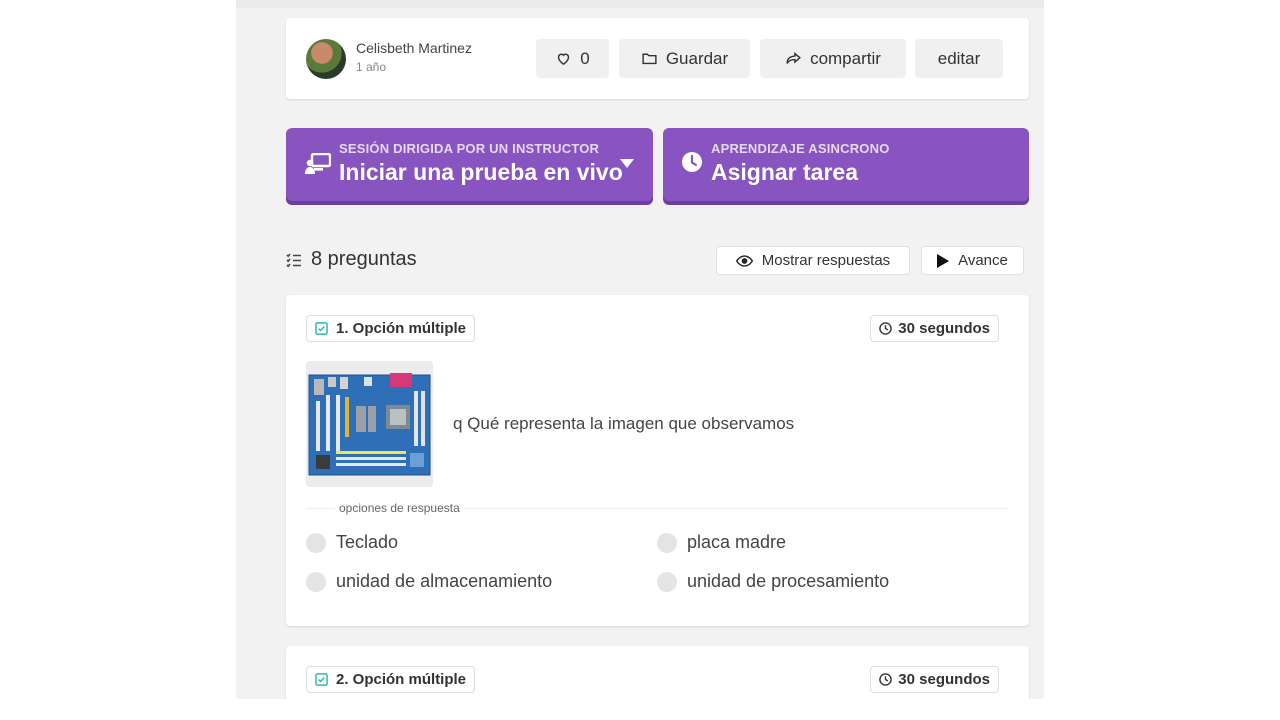 The image size is (1280, 720). What do you see at coordinates (401, 679) in the screenshot?
I see `question-type-label: 2. Opción múltiple` at bounding box center [401, 679].